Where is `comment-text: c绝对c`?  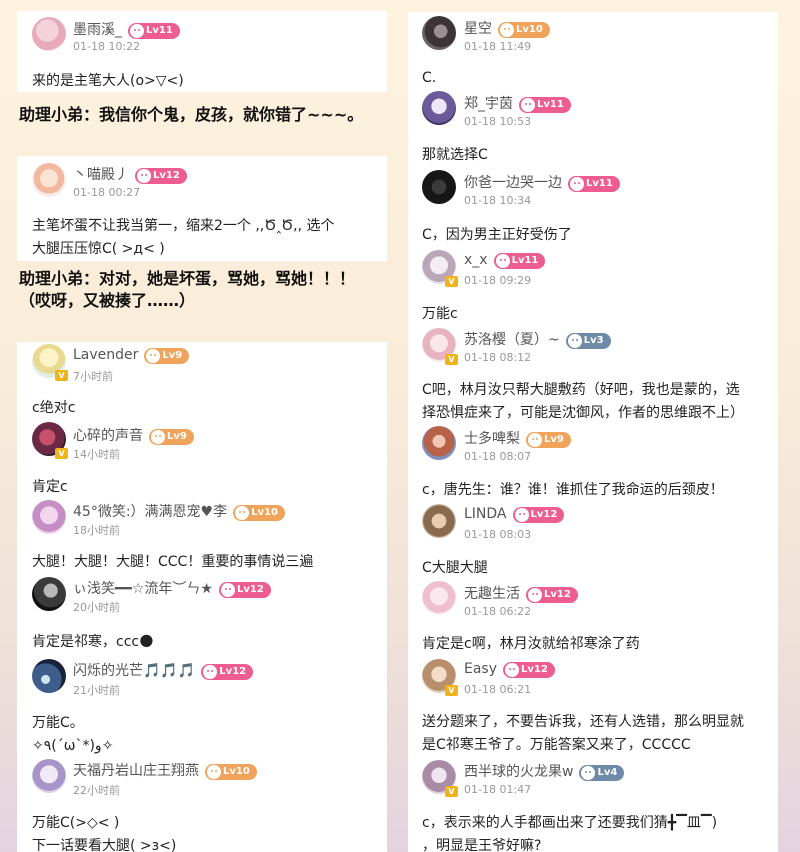 comment-text: c绝对c is located at coordinates (54, 408).